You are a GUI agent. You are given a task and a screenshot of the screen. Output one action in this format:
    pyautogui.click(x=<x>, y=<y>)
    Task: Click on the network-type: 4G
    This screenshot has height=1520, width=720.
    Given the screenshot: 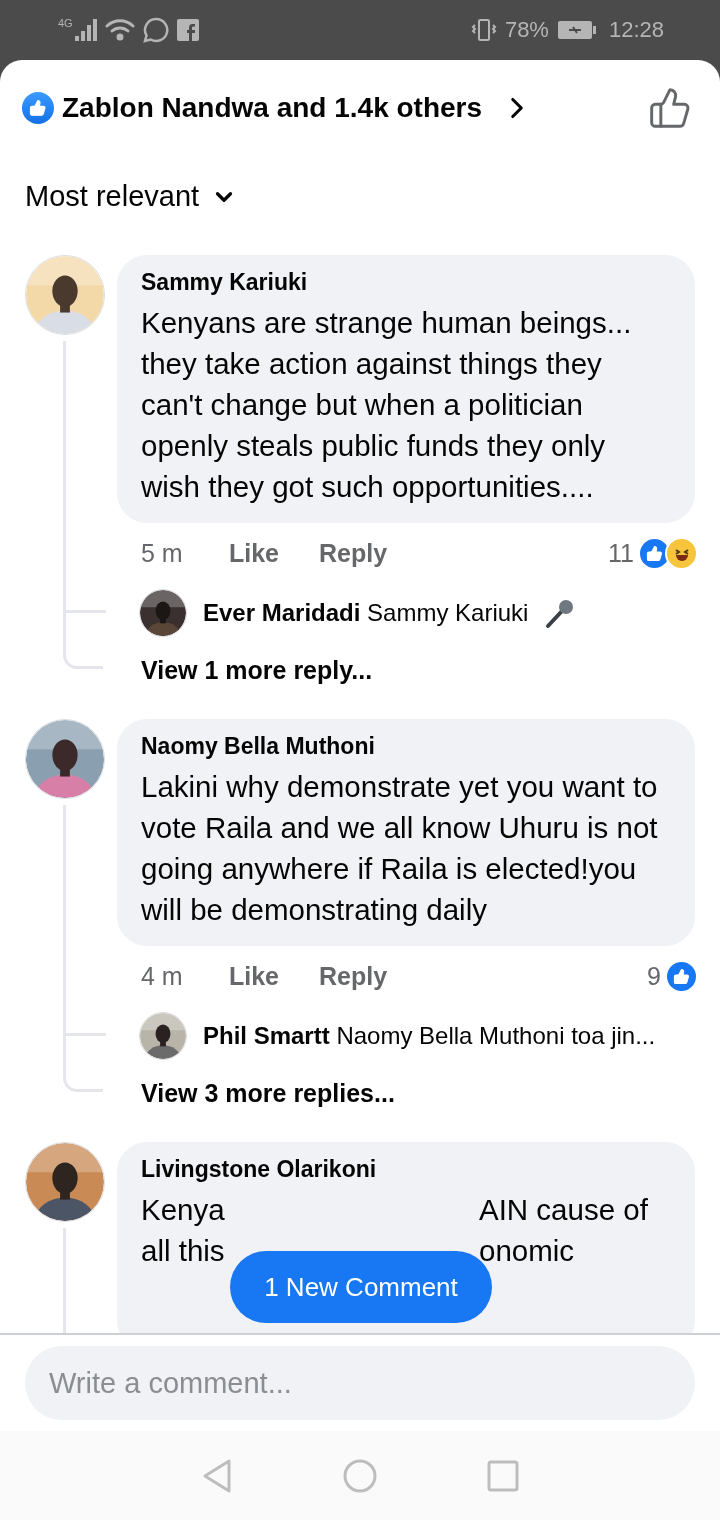 What is the action you would take?
    pyautogui.click(x=65, y=23)
    